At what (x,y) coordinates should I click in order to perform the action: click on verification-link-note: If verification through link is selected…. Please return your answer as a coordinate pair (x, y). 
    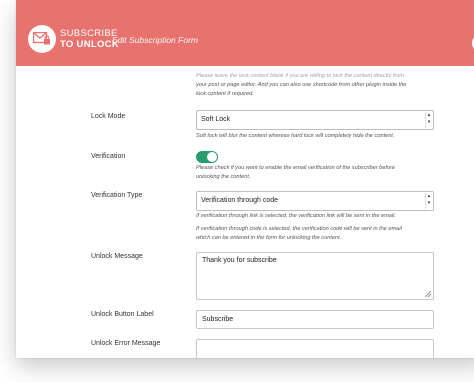
    Looking at the image, I should click on (296, 216).